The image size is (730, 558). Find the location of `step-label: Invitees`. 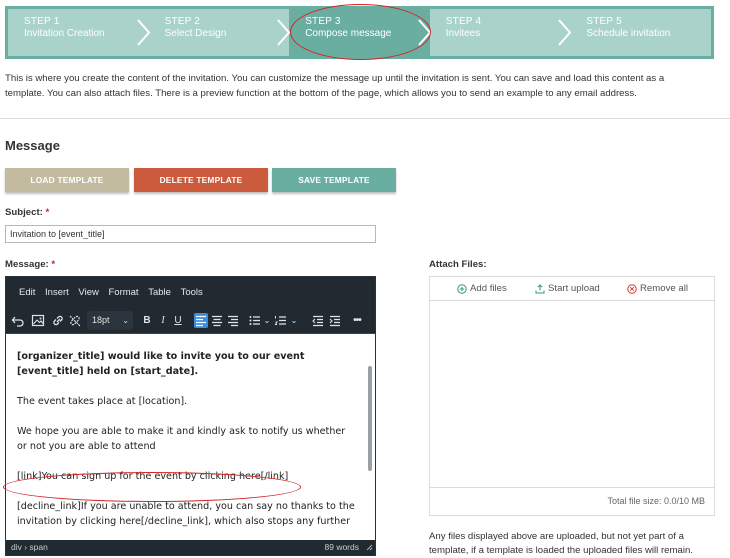

step-label: Invitees is located at coordinates (463, 33).